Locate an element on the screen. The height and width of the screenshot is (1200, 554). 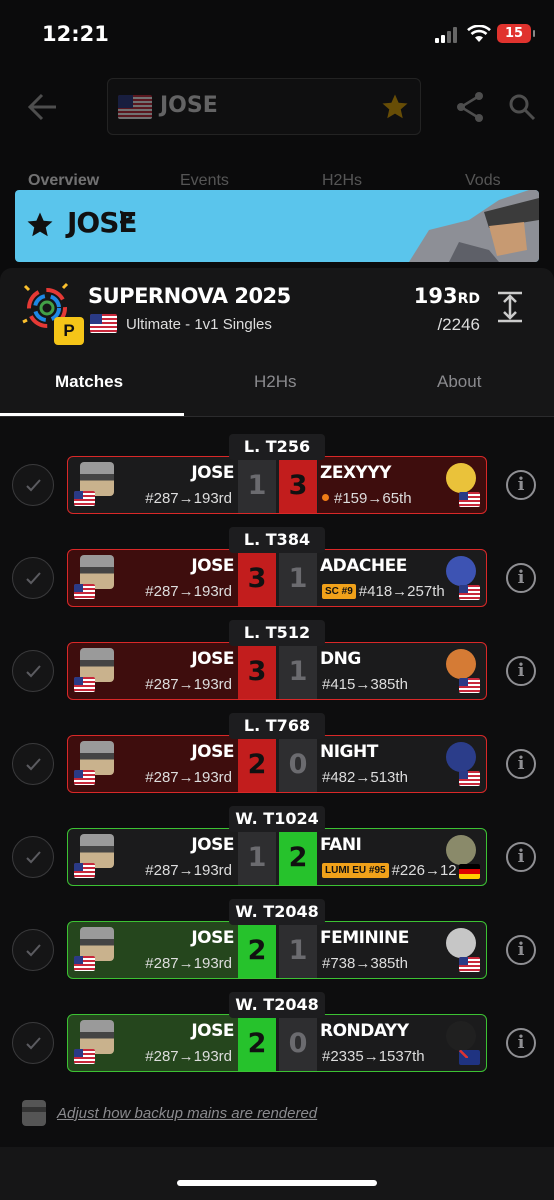
player-score: 1 is located at coordinates (257, 485).